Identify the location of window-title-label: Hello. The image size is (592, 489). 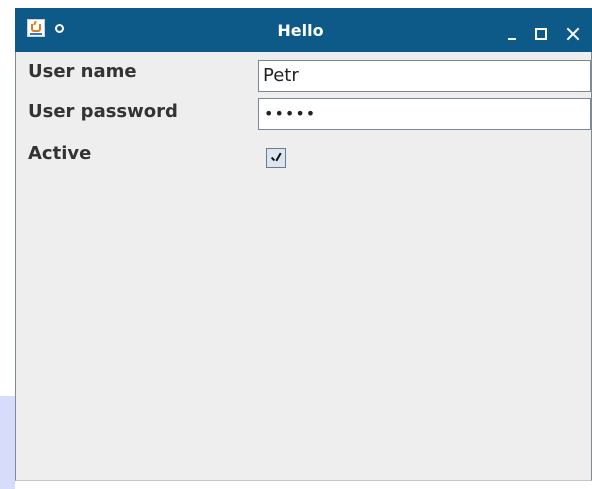
(300, 30).